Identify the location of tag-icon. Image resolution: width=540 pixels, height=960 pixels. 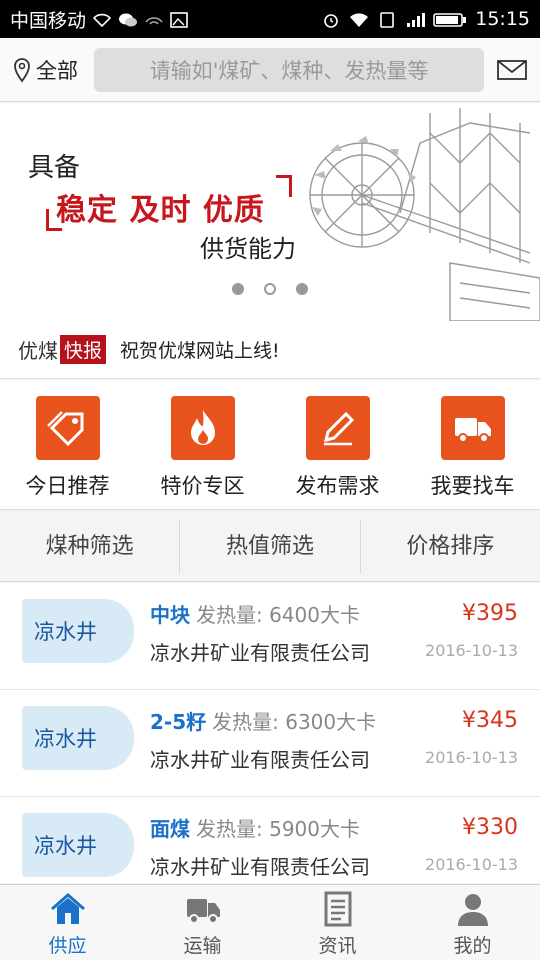
(67, 428).